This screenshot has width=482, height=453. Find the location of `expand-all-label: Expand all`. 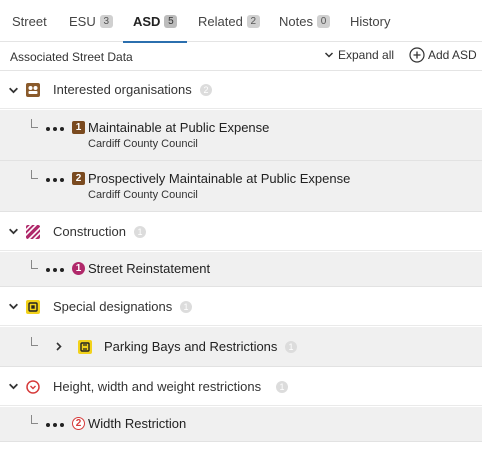

expand-all-label: Expand all is located at coordinates (366, 55).